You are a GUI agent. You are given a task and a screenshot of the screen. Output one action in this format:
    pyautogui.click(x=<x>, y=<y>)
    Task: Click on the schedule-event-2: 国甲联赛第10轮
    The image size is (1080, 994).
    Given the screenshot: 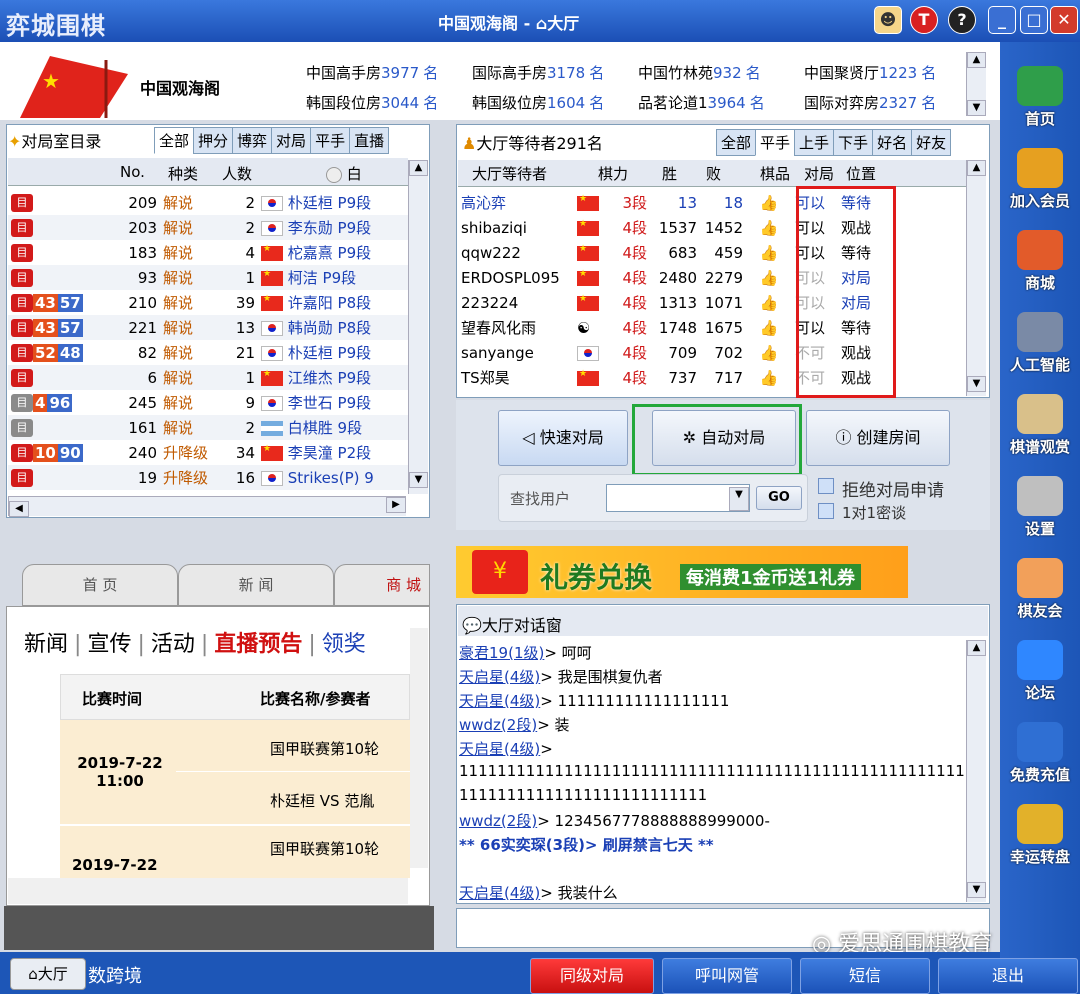 What is the action you would take?
    pyautogui.click(x=324, y=848)
    